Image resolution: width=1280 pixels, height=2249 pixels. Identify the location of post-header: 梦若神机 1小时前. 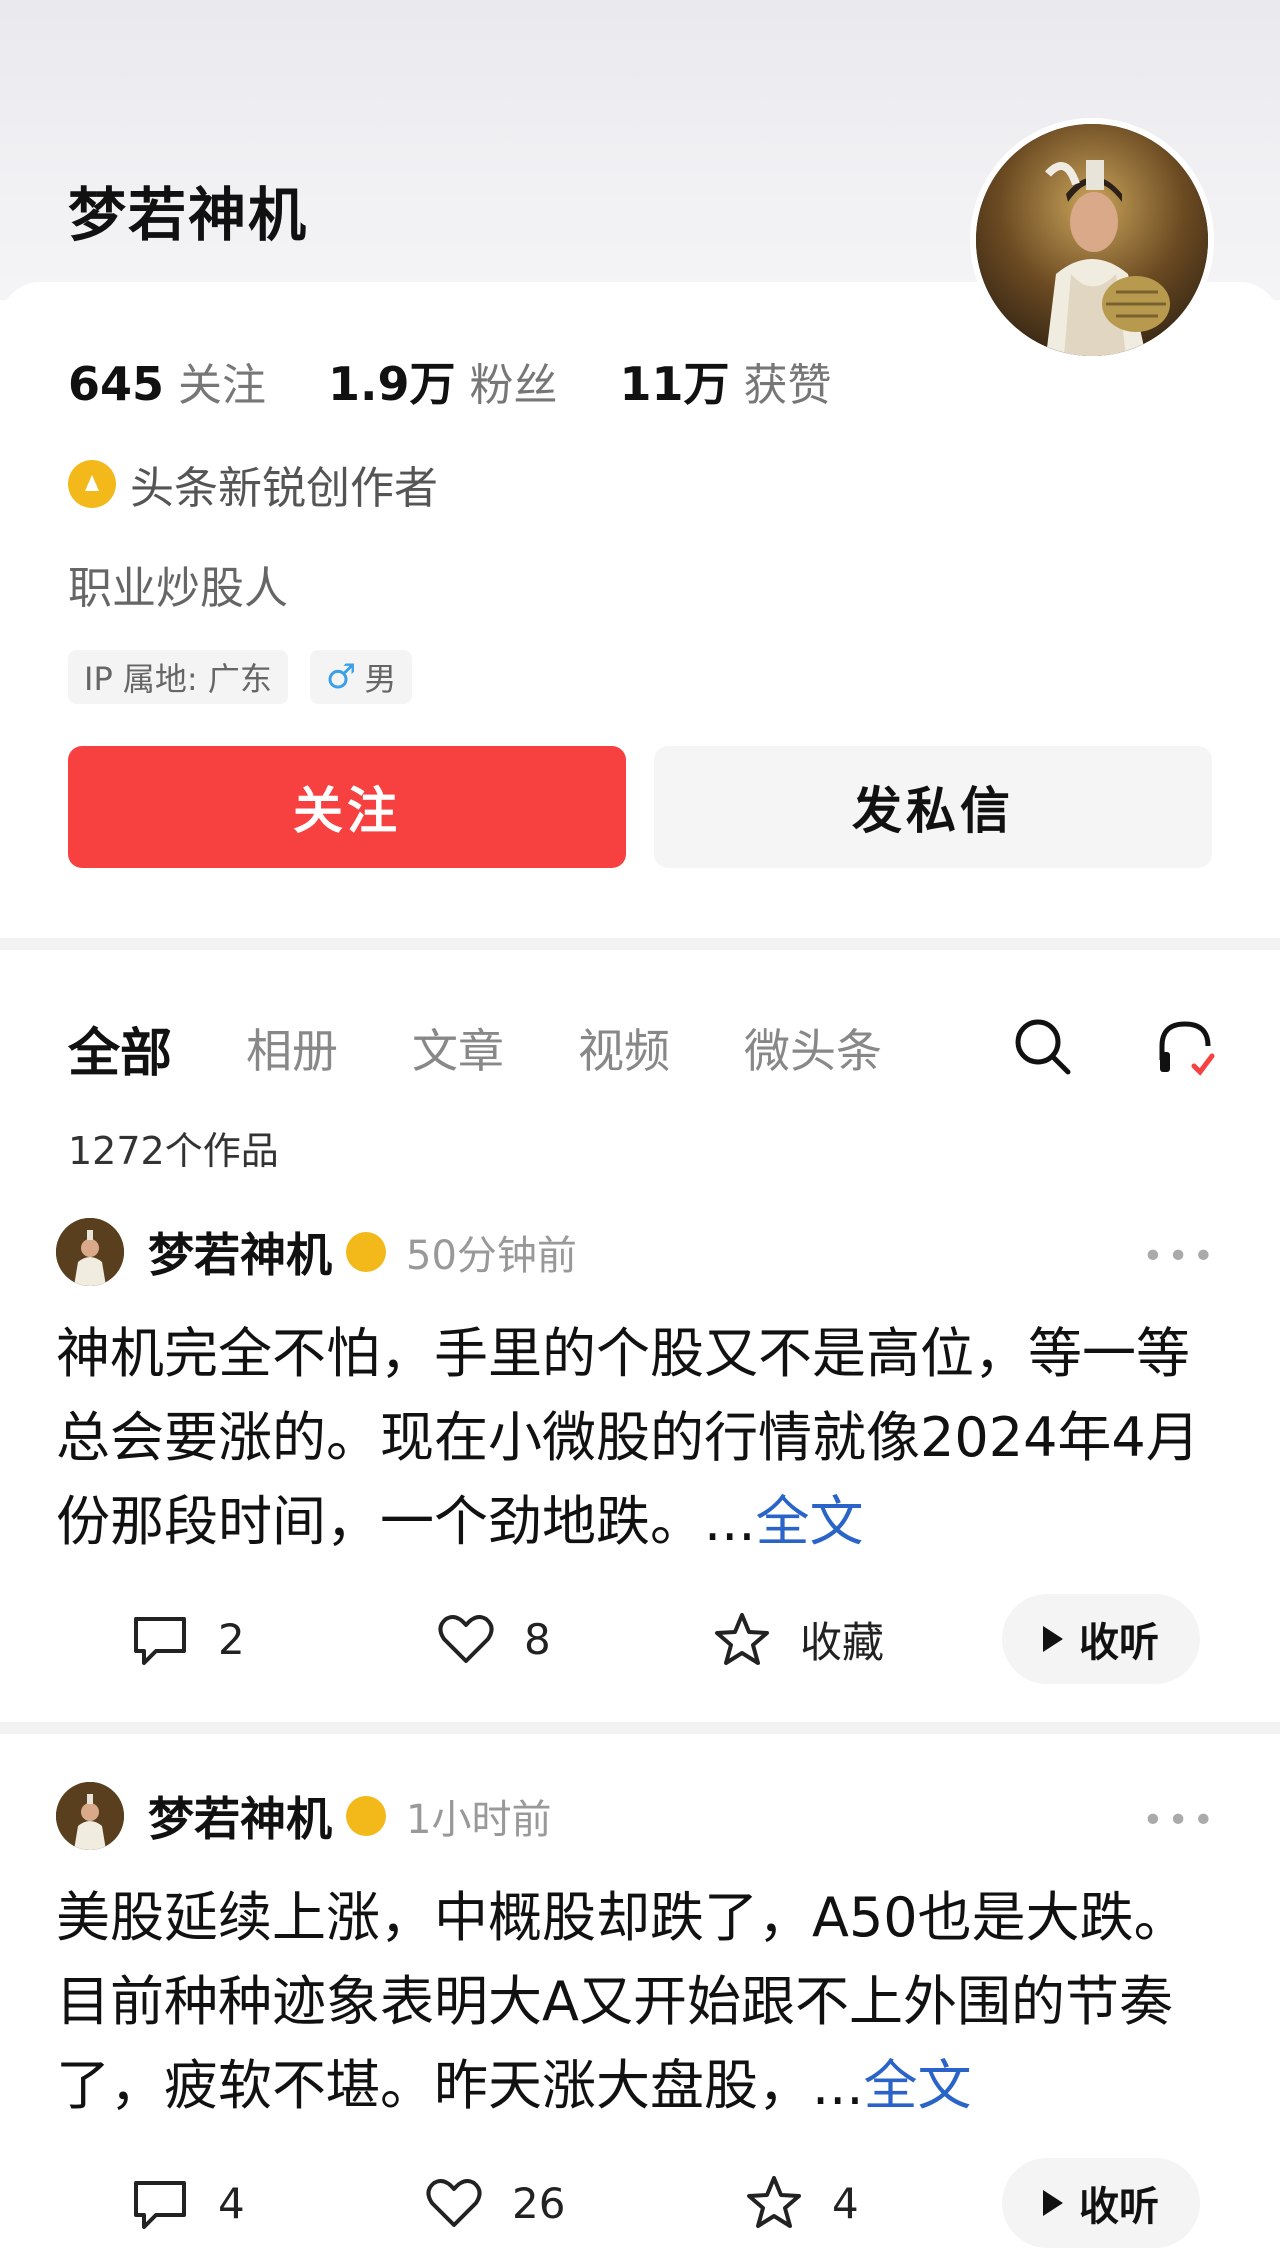
(303, 1816).